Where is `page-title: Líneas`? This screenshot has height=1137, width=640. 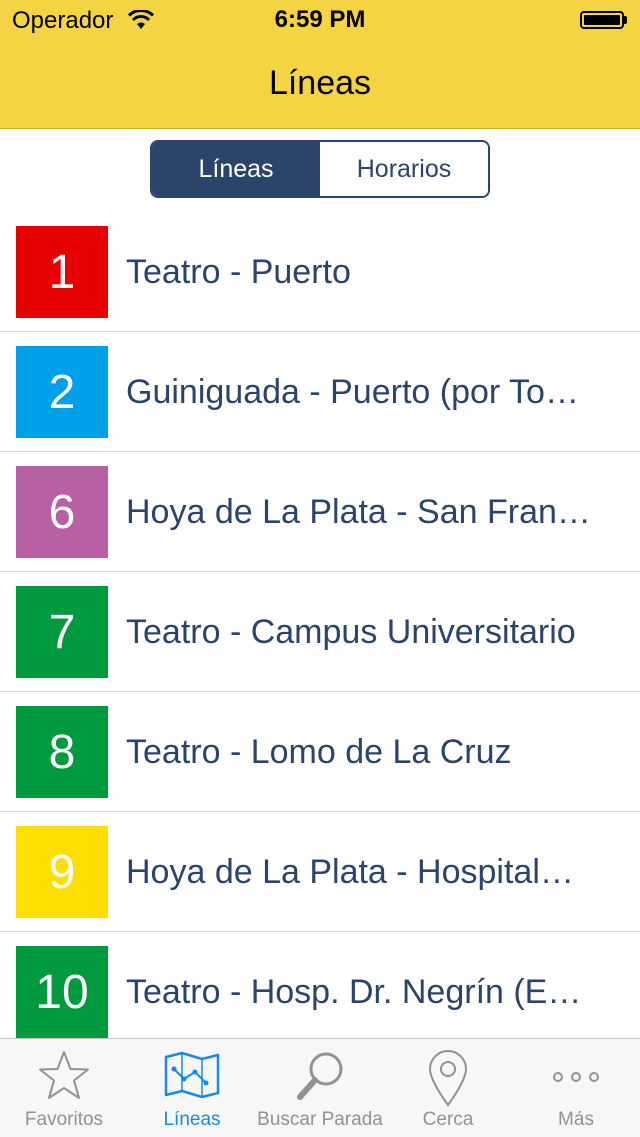
page-title: Líneas is located at coordinates (320, 83).